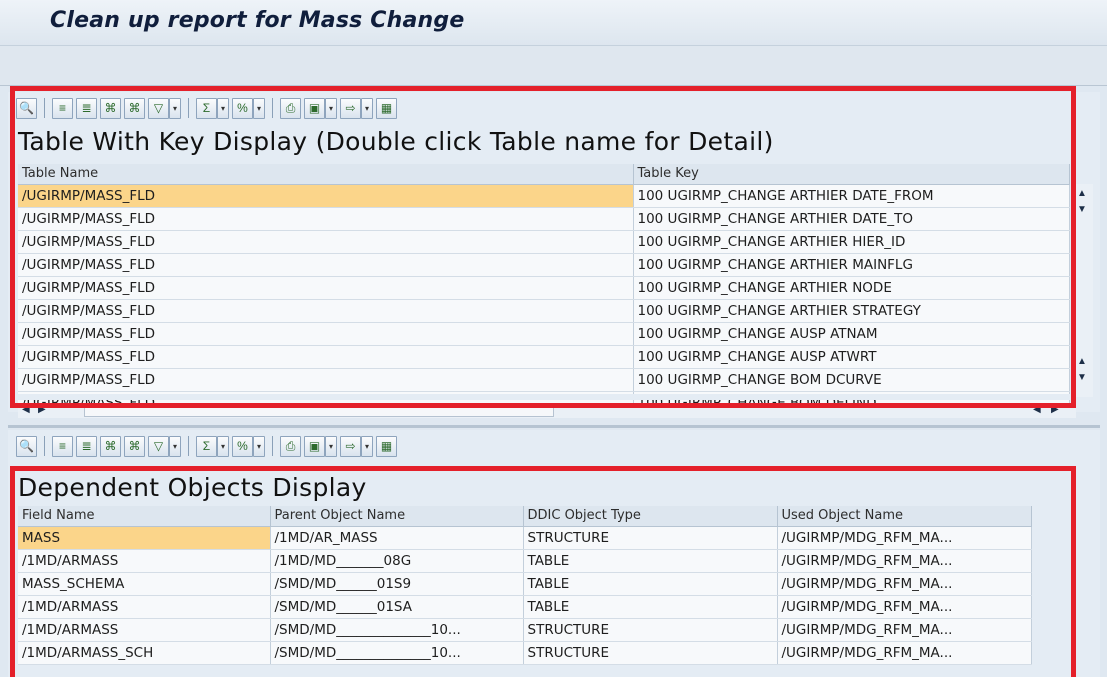 This screenshot has height=677, width=1107. Describe the element at coordinates (851, 311) in the screenshot. I see `table-key-cell: 100 UGIRMP_CHANGE ARTHIER STRATEGY` at that location.